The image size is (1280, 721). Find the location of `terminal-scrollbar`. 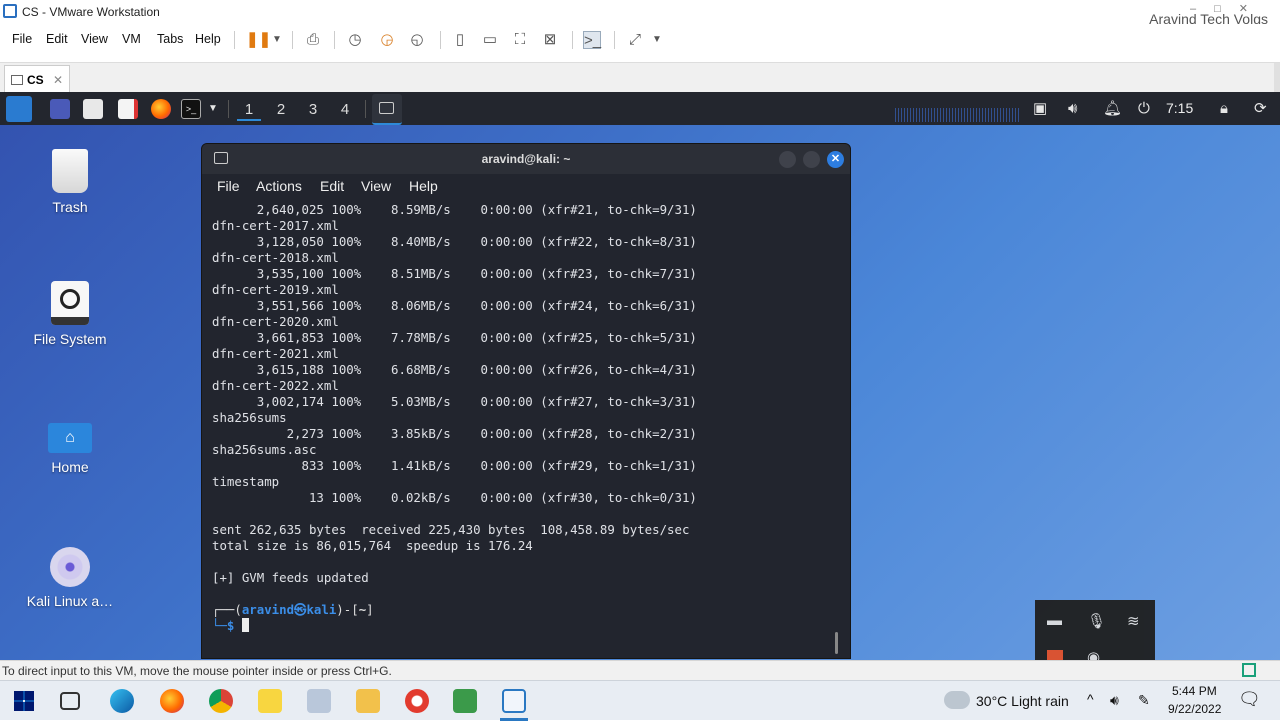

terminal-scrollbar is located at coordinates (836, 643).